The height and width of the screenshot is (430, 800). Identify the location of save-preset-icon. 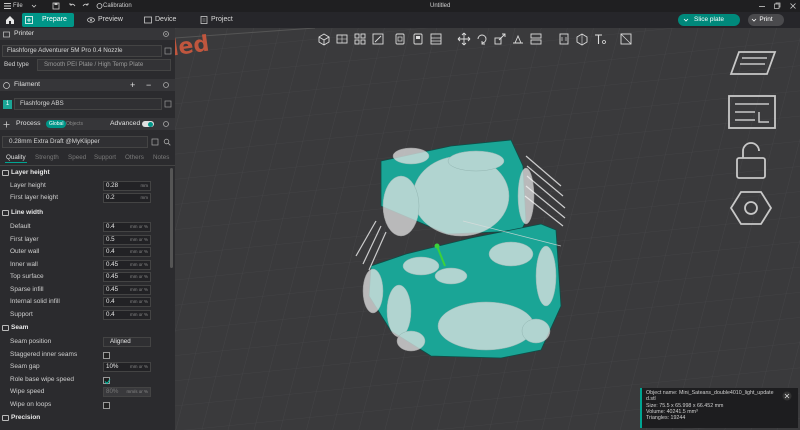
(155, 142).